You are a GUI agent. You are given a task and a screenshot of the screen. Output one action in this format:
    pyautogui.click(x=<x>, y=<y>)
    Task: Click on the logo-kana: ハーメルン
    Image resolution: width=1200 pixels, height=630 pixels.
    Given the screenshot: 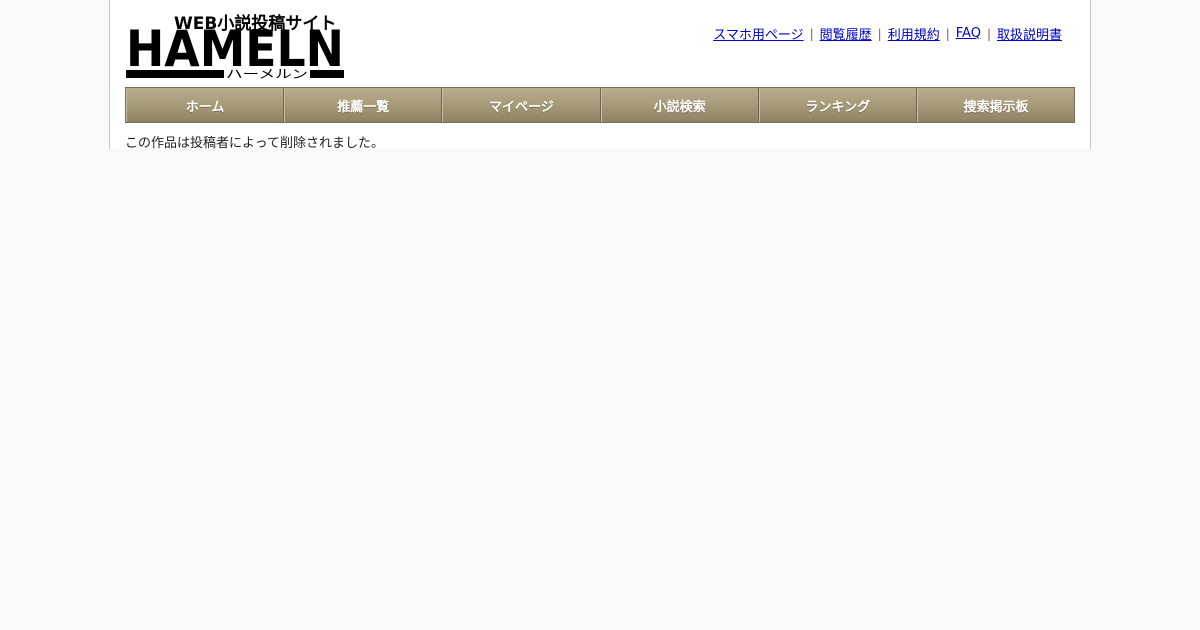 What is the action you would take?
    pyautogui.click(x=267, y=73)
    